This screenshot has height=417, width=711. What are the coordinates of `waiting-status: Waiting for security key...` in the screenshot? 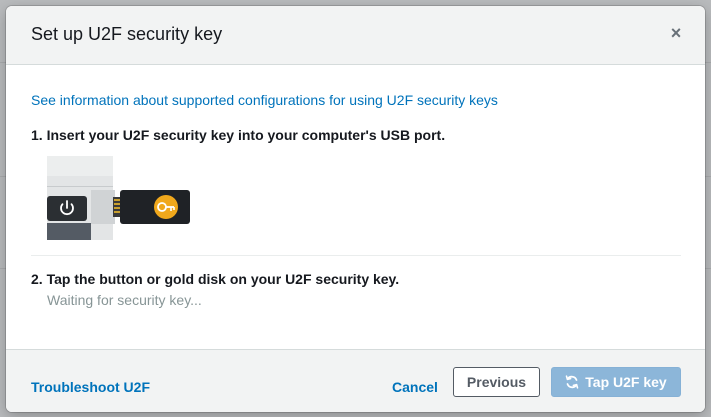 It's located at (124, 300).